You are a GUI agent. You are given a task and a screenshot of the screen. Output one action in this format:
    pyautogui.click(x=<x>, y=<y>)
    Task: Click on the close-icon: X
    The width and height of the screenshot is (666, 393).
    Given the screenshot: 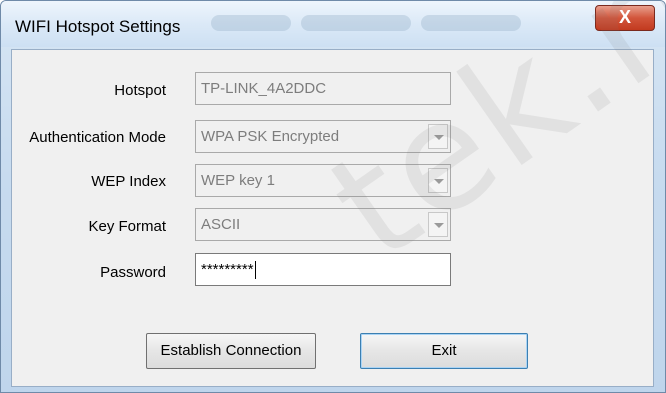 What is the action you would take?
    pyautogui.click(x=624, y=17)
    